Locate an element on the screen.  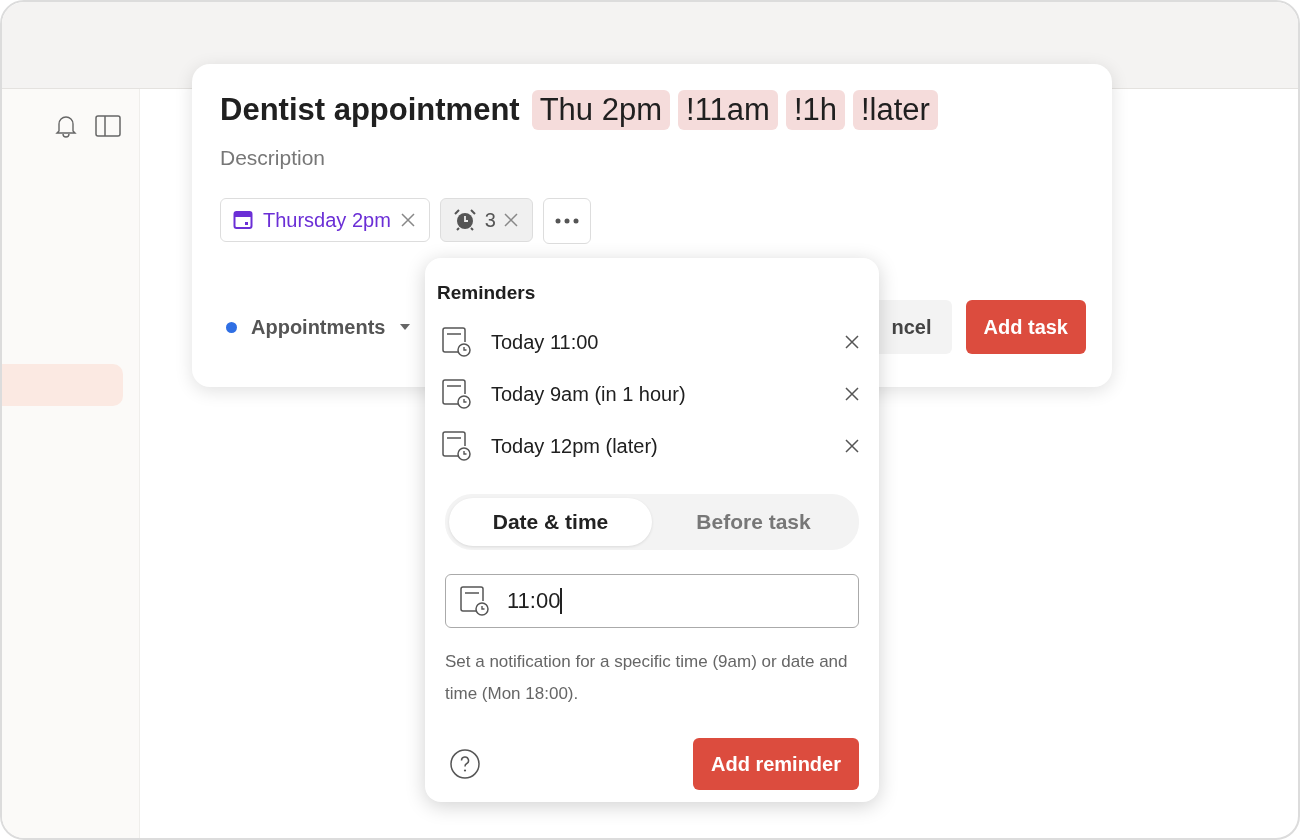
tab: Before task is located at coordinates (753, 522).